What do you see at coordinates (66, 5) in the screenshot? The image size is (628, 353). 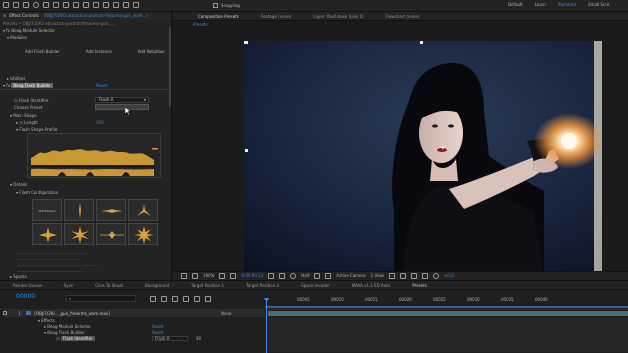 I see `rectangle-tool-icon` at bounding box center [66, 5].